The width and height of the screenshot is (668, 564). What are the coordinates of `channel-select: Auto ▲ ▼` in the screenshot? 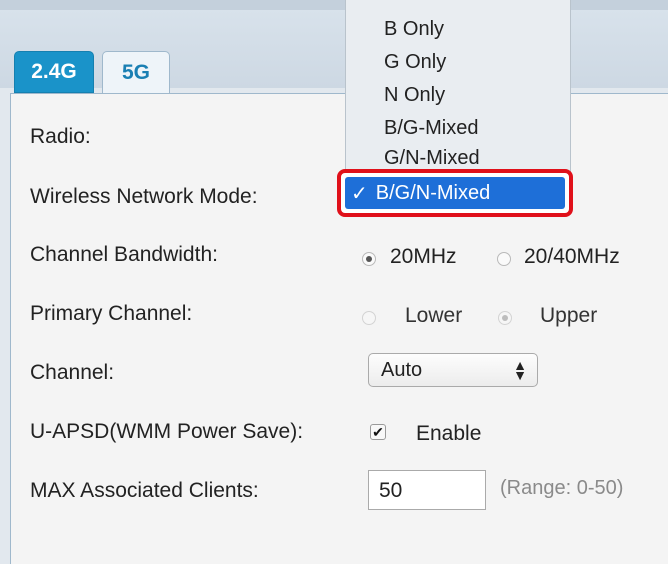 It's located at (453, 370).